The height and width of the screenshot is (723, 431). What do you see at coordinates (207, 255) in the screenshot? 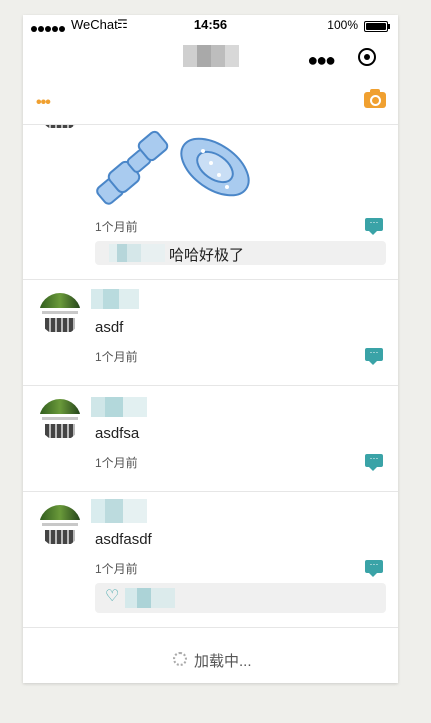
I see `comment-text: 哈哈好极了` at bounding box center [207, 255].